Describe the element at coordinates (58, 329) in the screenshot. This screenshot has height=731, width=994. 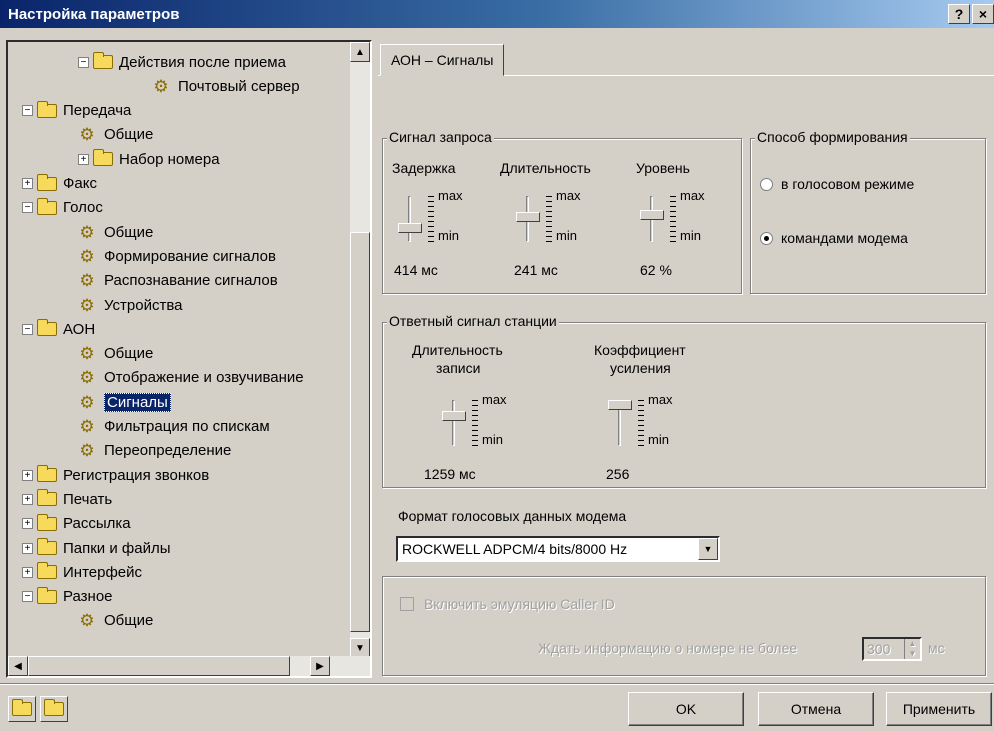
I see `tree-item: − АОН` at that location.